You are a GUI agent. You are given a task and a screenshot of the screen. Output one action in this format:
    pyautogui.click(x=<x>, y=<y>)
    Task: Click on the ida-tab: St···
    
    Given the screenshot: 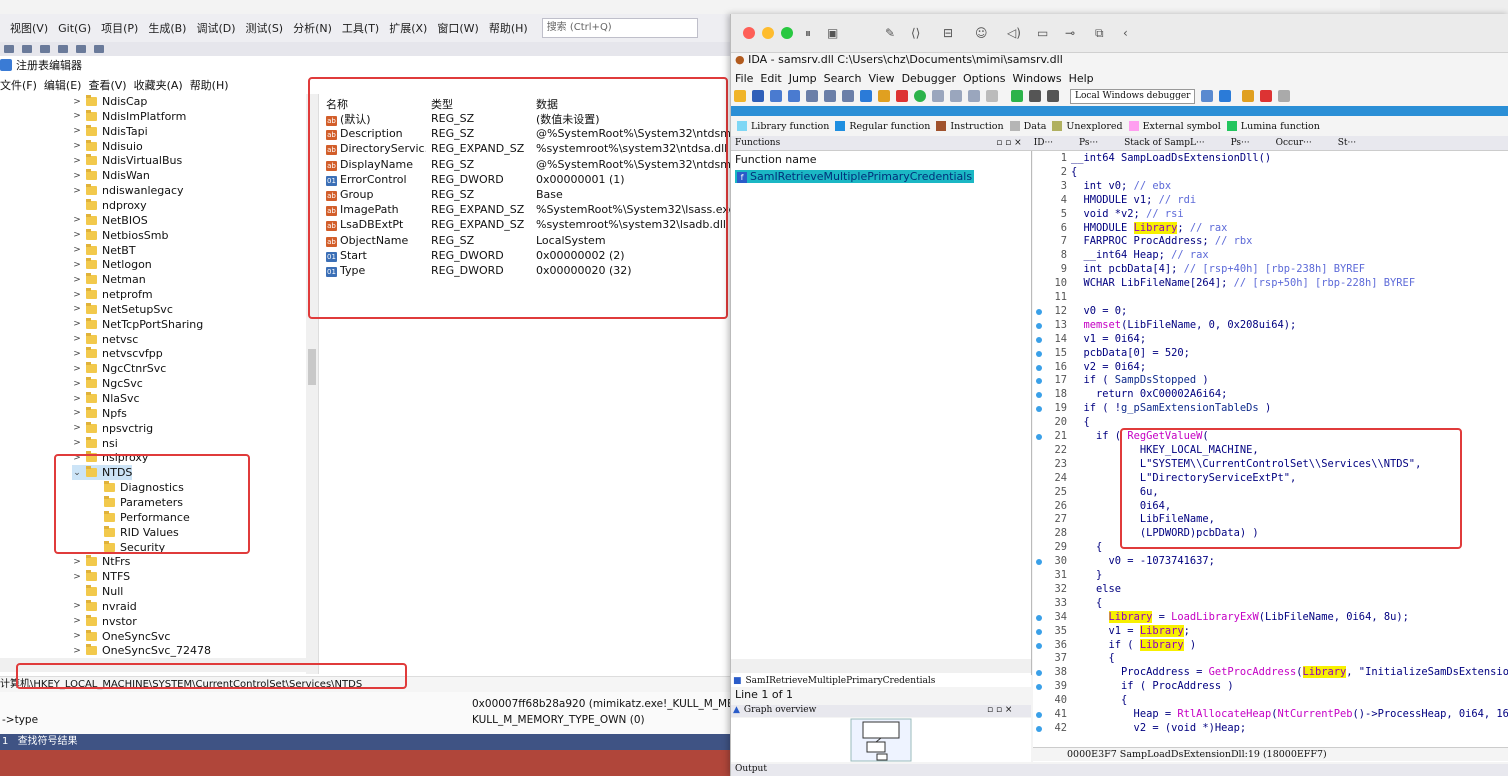 What is the action you would take?
    pyautogui.click(x=1347, y=143)
    